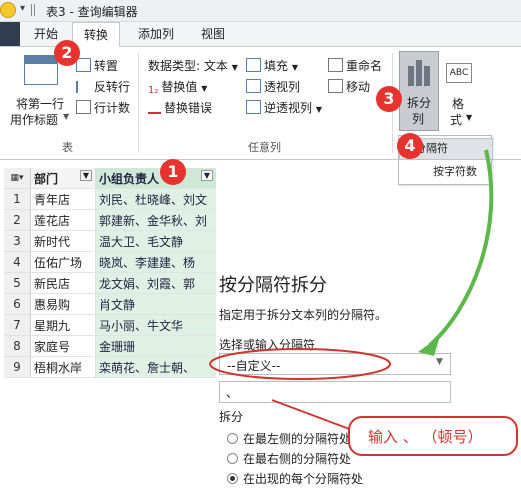 The height and width of the screenshot is (489, 521). Describe the element at coordinates (312, 415) in the screenshot. I see `callout-pointer` at that location.